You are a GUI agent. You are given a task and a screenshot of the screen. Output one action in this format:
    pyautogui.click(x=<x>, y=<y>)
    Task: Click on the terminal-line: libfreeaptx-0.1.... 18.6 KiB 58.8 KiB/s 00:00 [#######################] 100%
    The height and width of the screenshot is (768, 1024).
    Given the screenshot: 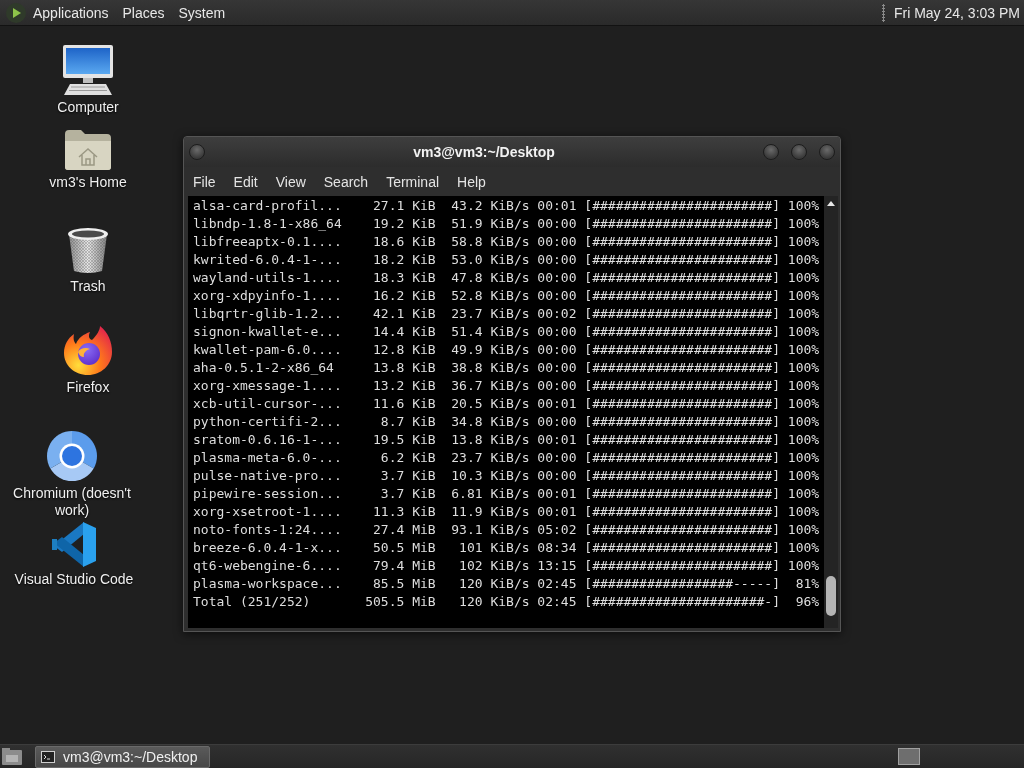 What is the action you would take?
    pyautogui.click(x=506, y=242)
    